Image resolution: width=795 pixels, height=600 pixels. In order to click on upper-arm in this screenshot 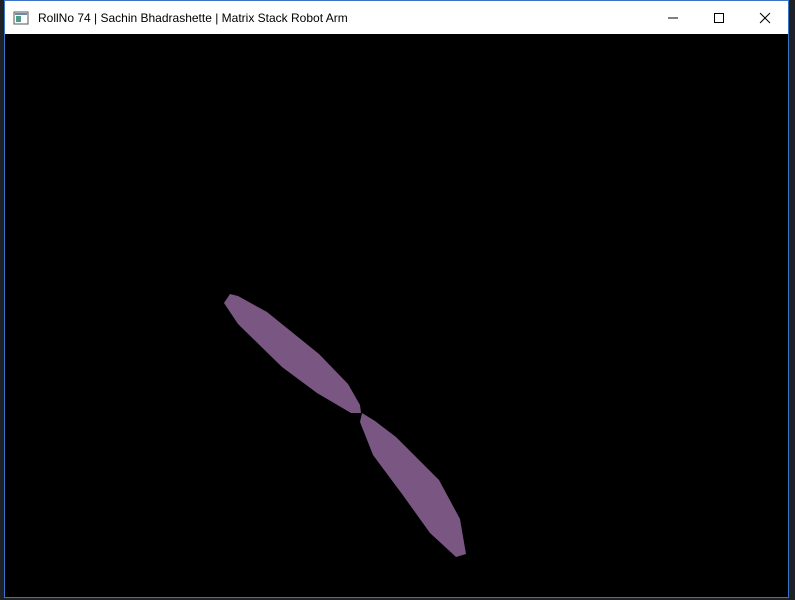, I will do `click(292, 353)`.